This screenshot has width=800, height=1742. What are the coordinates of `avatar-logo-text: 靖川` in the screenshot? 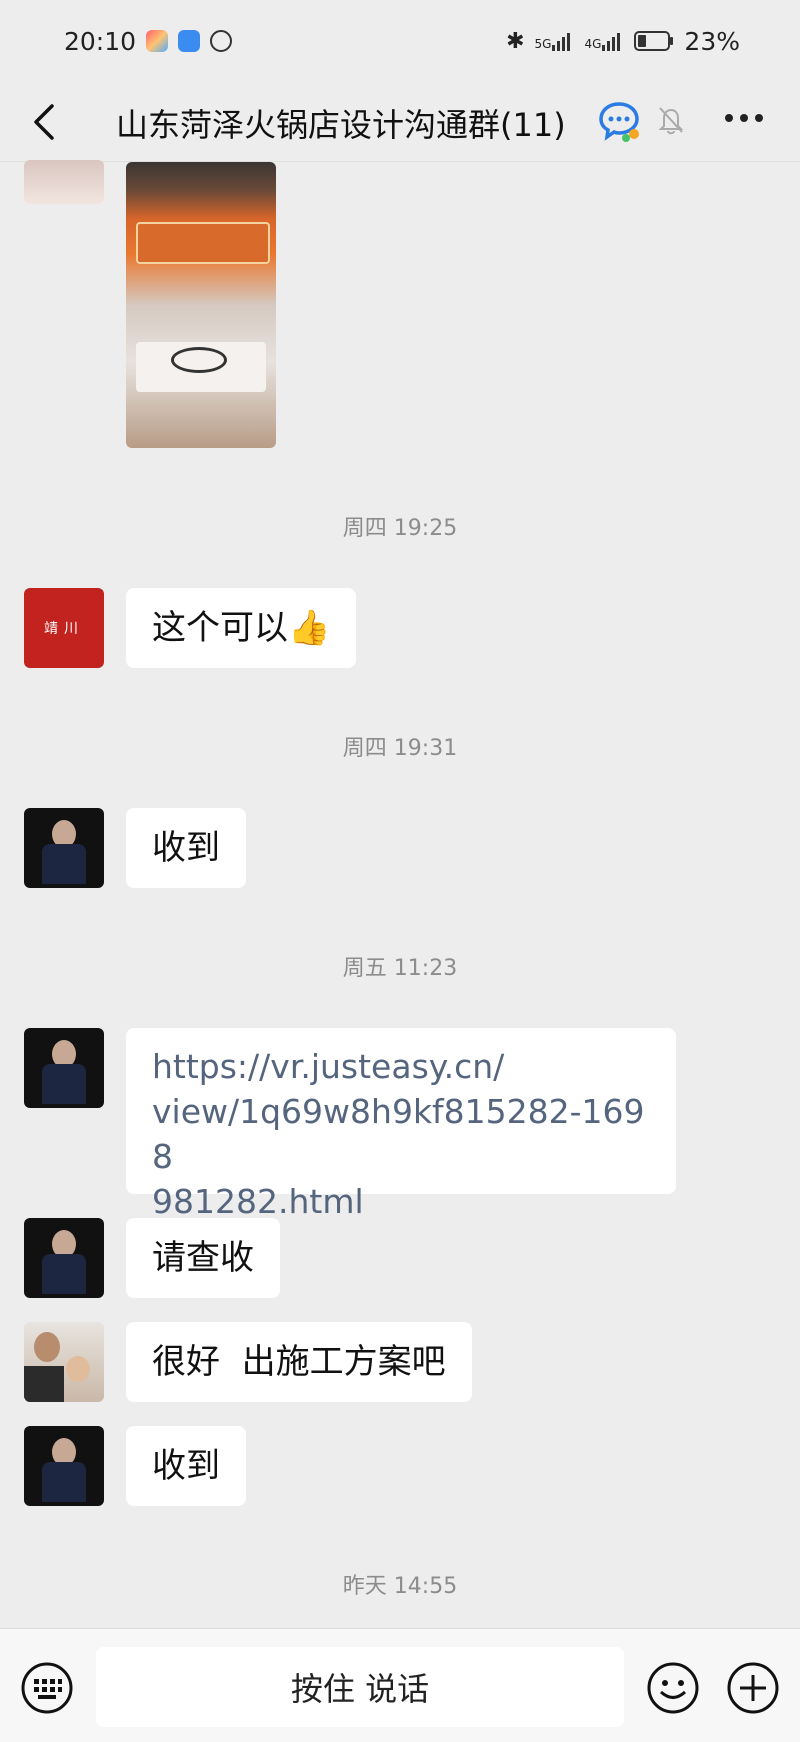 It's located at (64, 629).